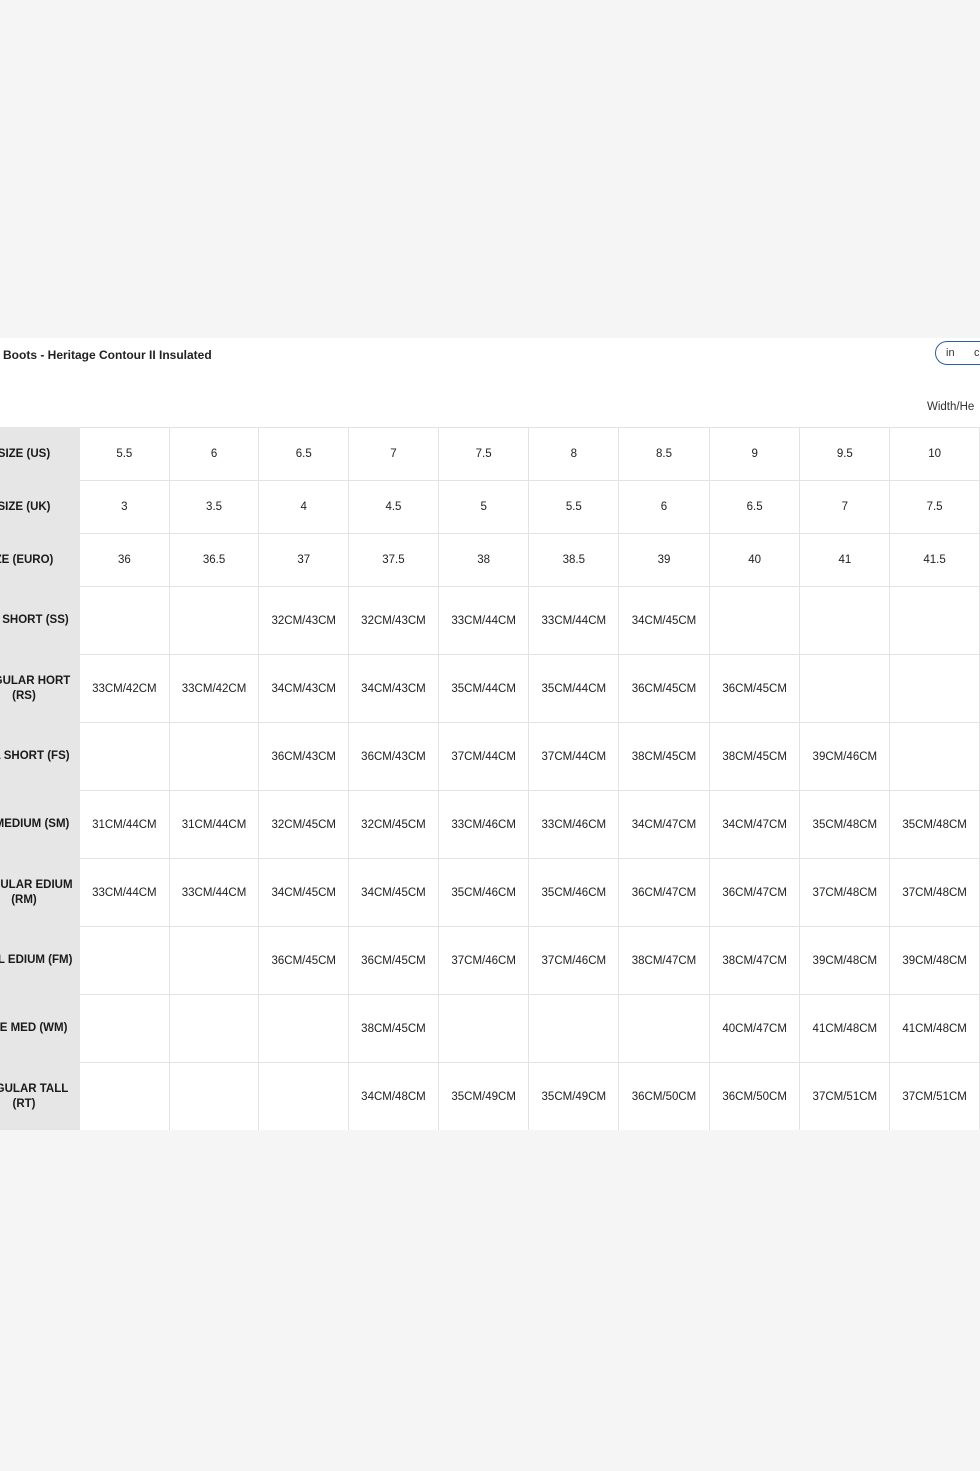 Image resolution: width=980 pixels, height=1471 pixels. Describe the element at coordinates (845, 454) in the screenshot. I see `table-cell: 9.5` at that location.